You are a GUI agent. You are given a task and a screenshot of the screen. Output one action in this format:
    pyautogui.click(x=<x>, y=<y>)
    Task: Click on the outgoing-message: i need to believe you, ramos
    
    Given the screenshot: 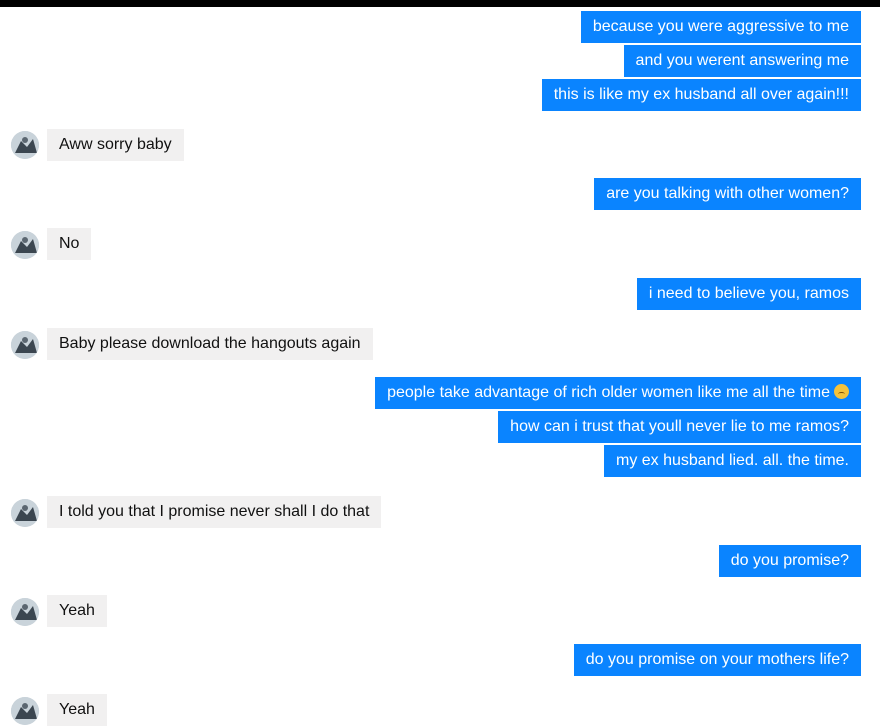 What is the action you would take?
    pyautogui.click(x=748, y=294)
    